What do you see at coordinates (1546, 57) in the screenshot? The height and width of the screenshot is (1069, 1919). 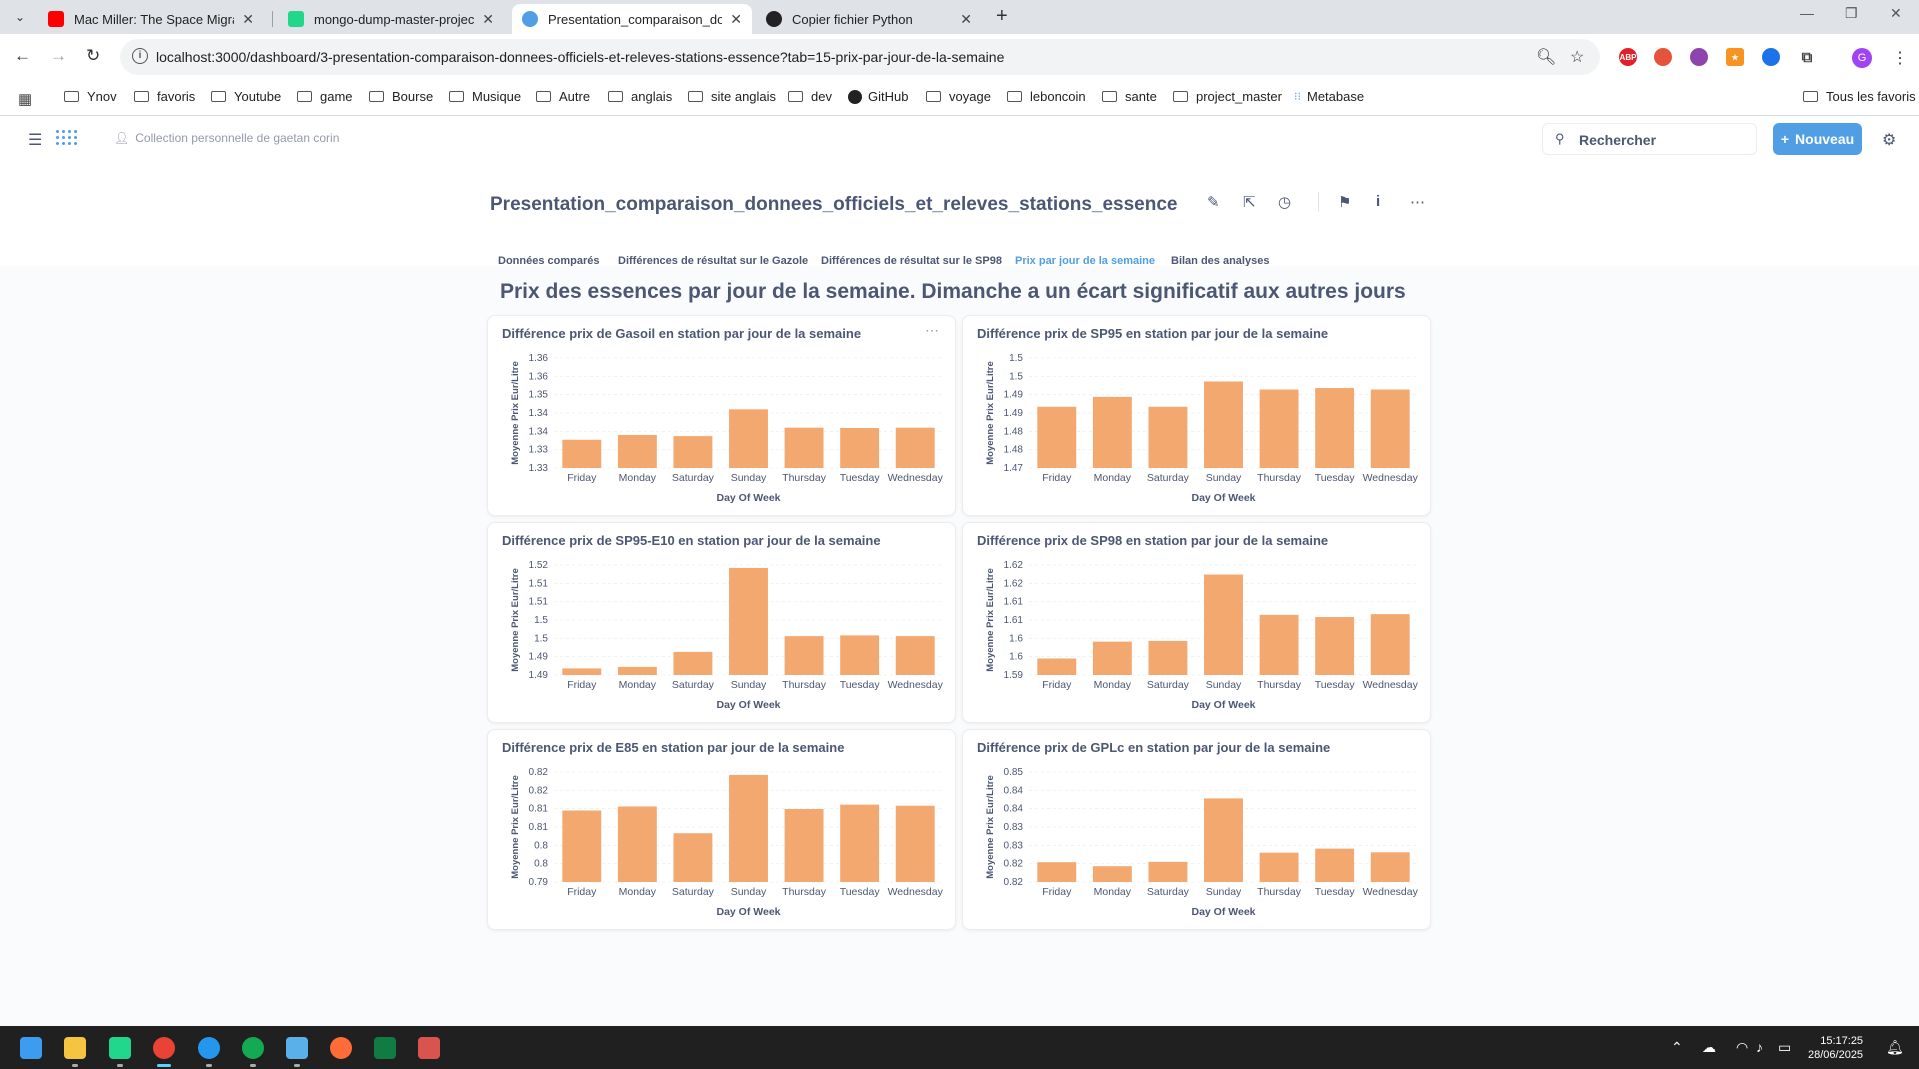 I see `zoom-icon: 🔍︎` at bounding box center [1546, 57].